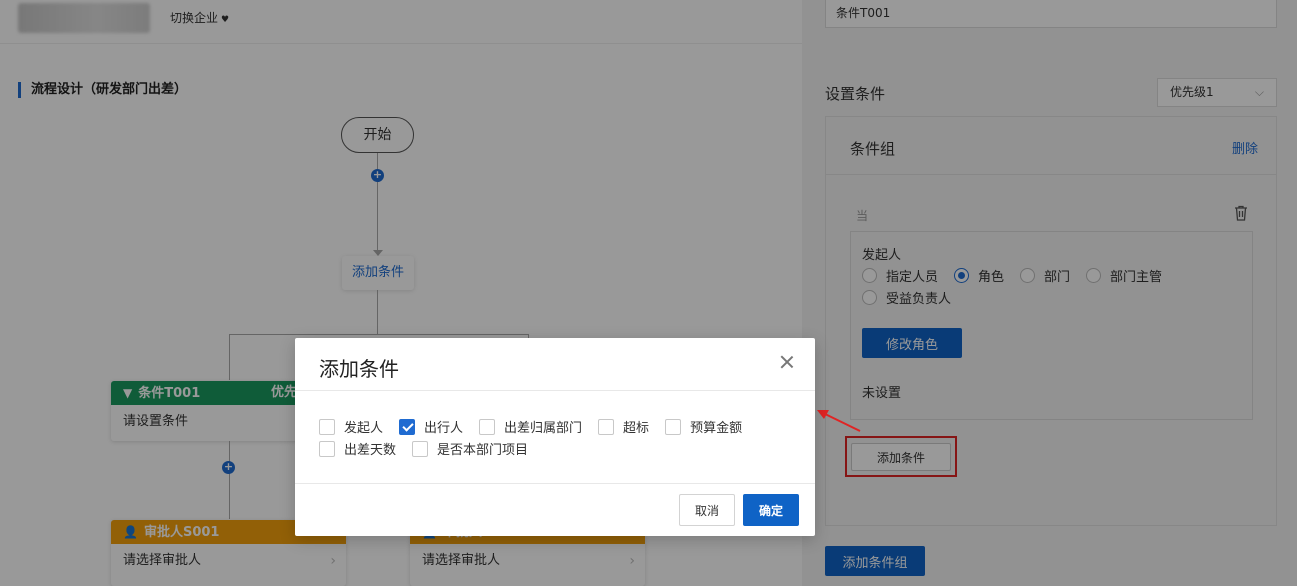  I want to click on radio-department: 部门, so click(1045, 275).